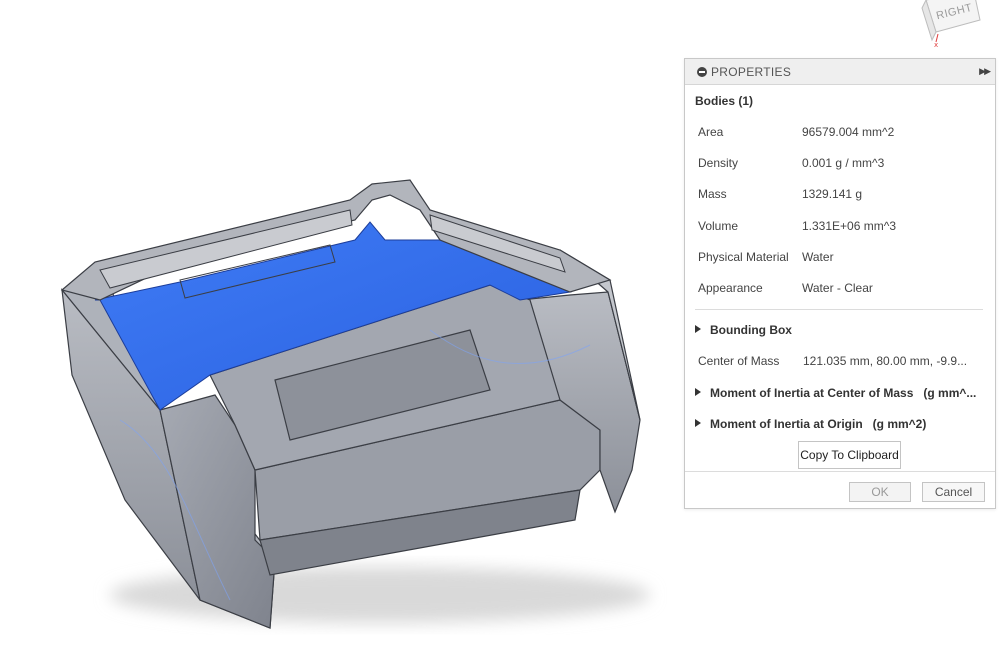  I want to click on prop-key: Mass, so click(712, 194).